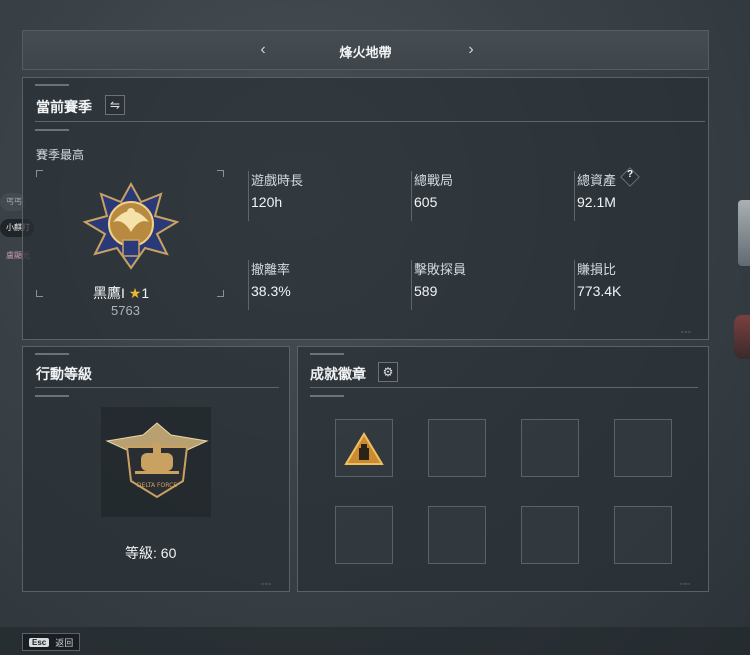  What do you see at coordinates (157, 460) in the screenshot?
I see `action-level-emblem-icon: DELTA FORCE` at bounding box center [157, 460].